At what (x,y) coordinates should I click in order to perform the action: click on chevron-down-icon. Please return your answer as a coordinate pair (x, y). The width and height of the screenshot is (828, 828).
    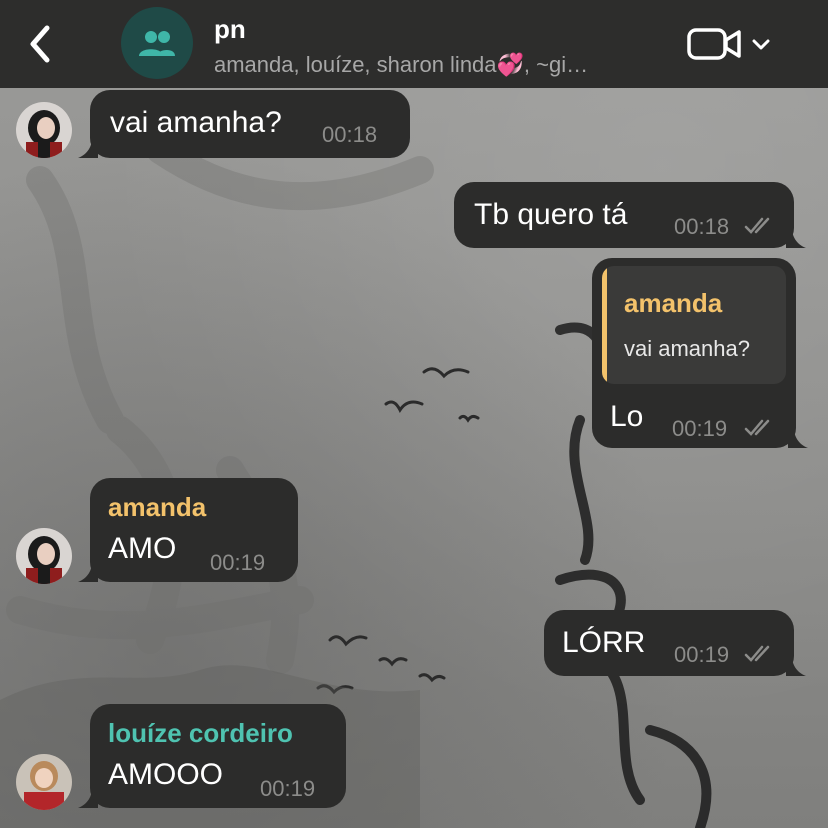
    Looking at the image, I should click on (761, 44).